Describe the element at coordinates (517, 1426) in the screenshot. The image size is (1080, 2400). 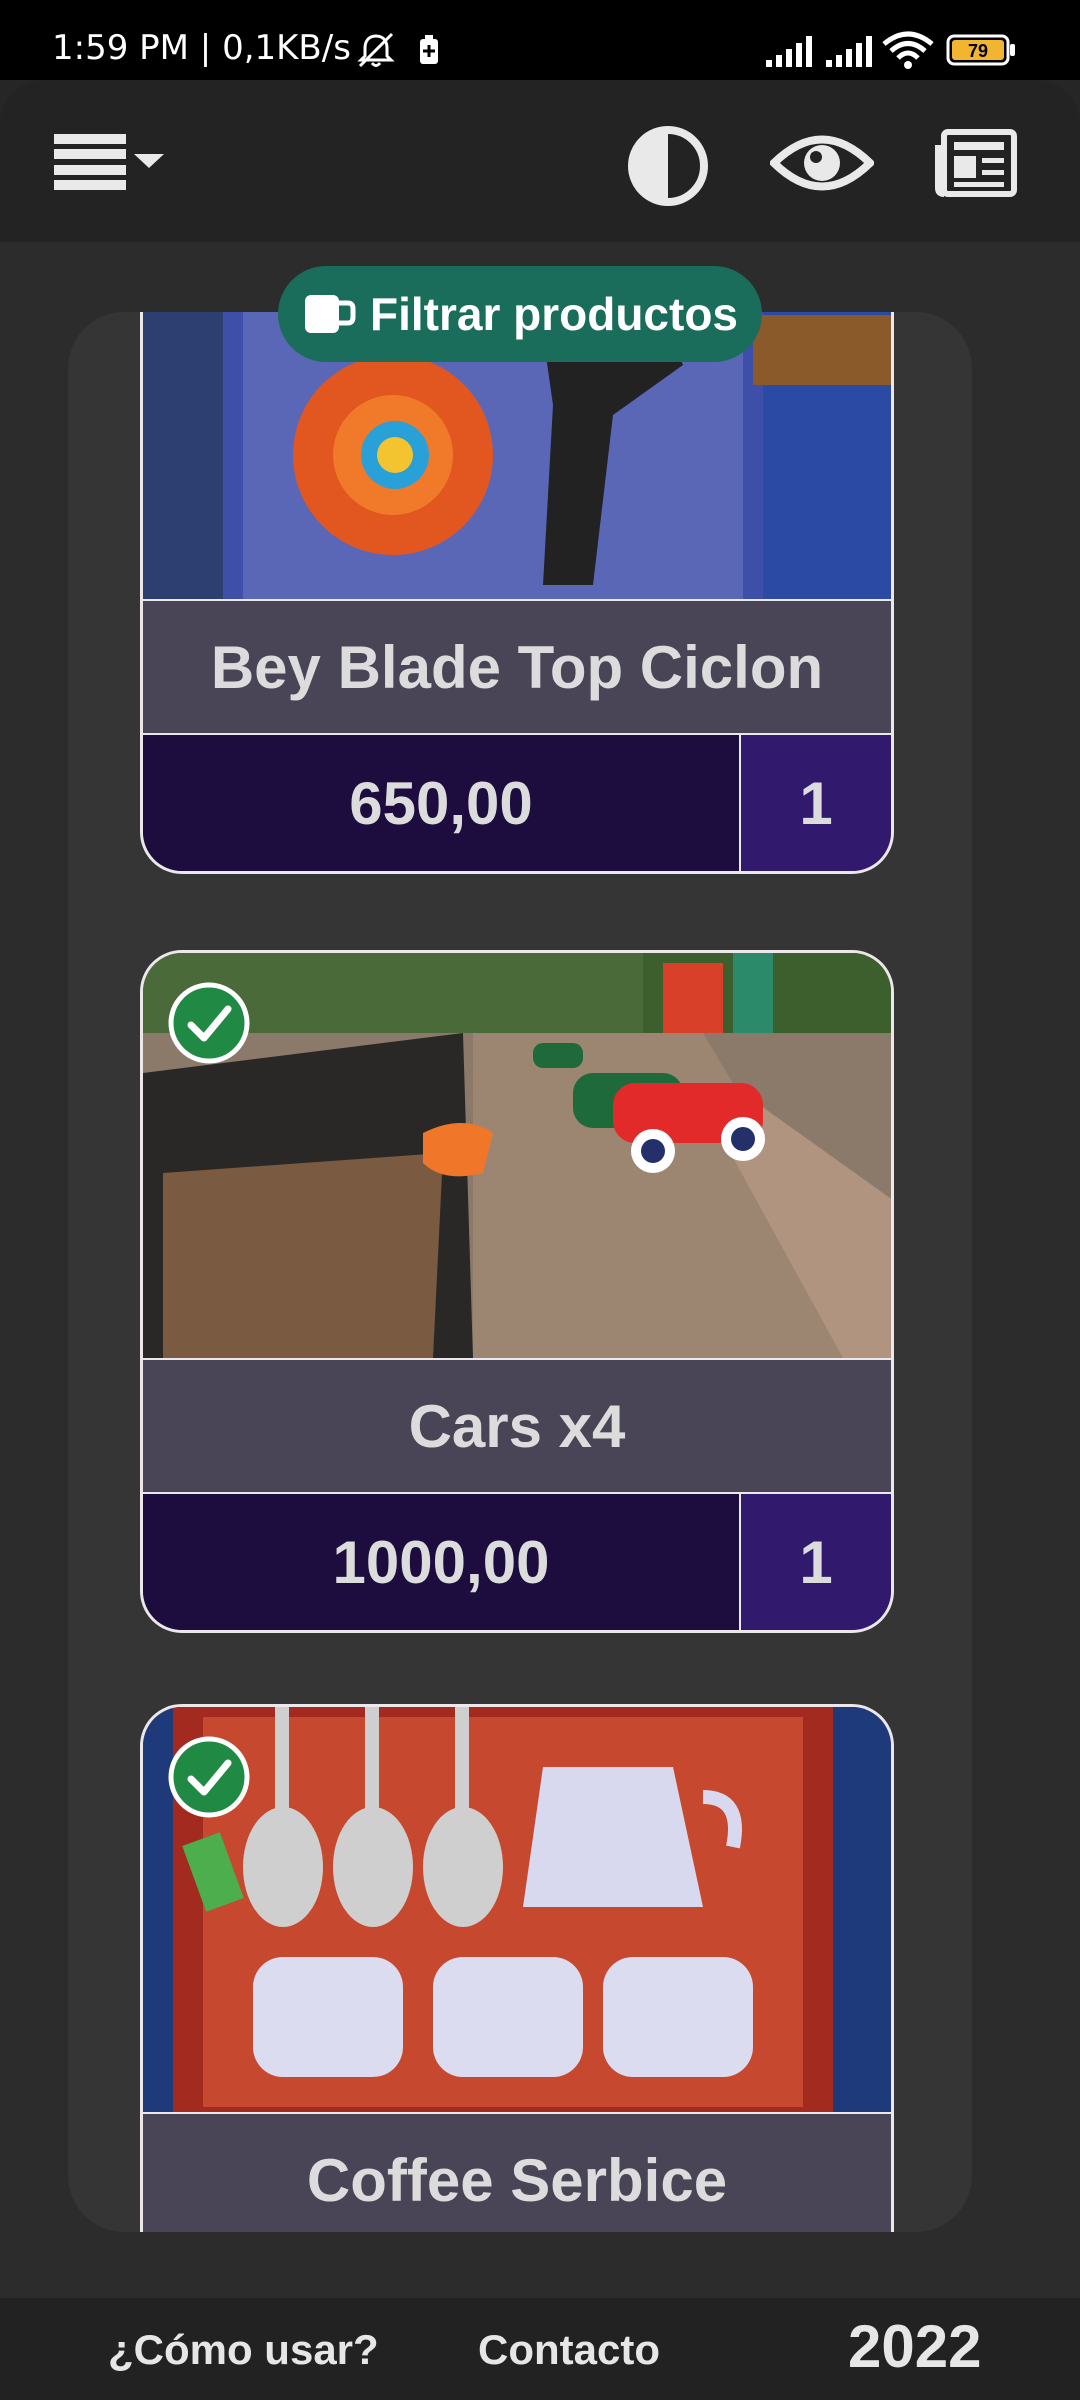
I see `product-name: Cars x4` at that location.